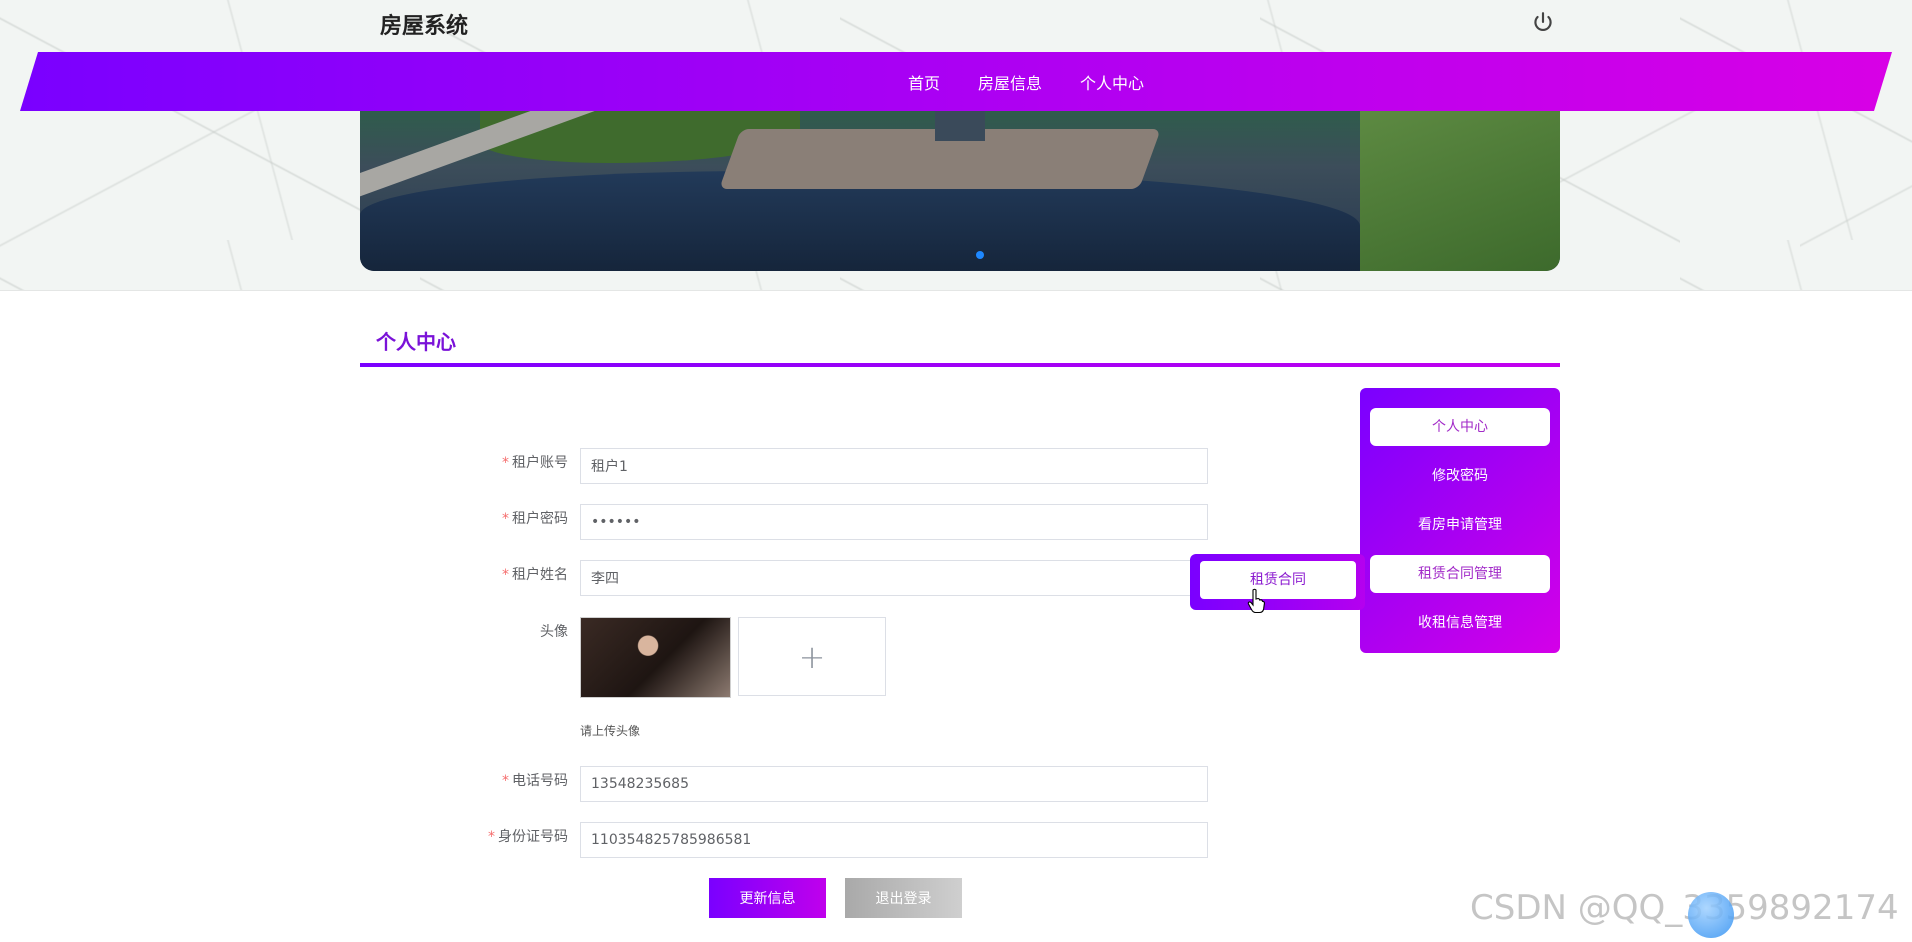 Image resolution: width=1912 pixels, height=942 pixels. Describe the element at coordinates (610, 731) in the screenshot. I see `avatar-upload-tip: 请上传头像` at that location.